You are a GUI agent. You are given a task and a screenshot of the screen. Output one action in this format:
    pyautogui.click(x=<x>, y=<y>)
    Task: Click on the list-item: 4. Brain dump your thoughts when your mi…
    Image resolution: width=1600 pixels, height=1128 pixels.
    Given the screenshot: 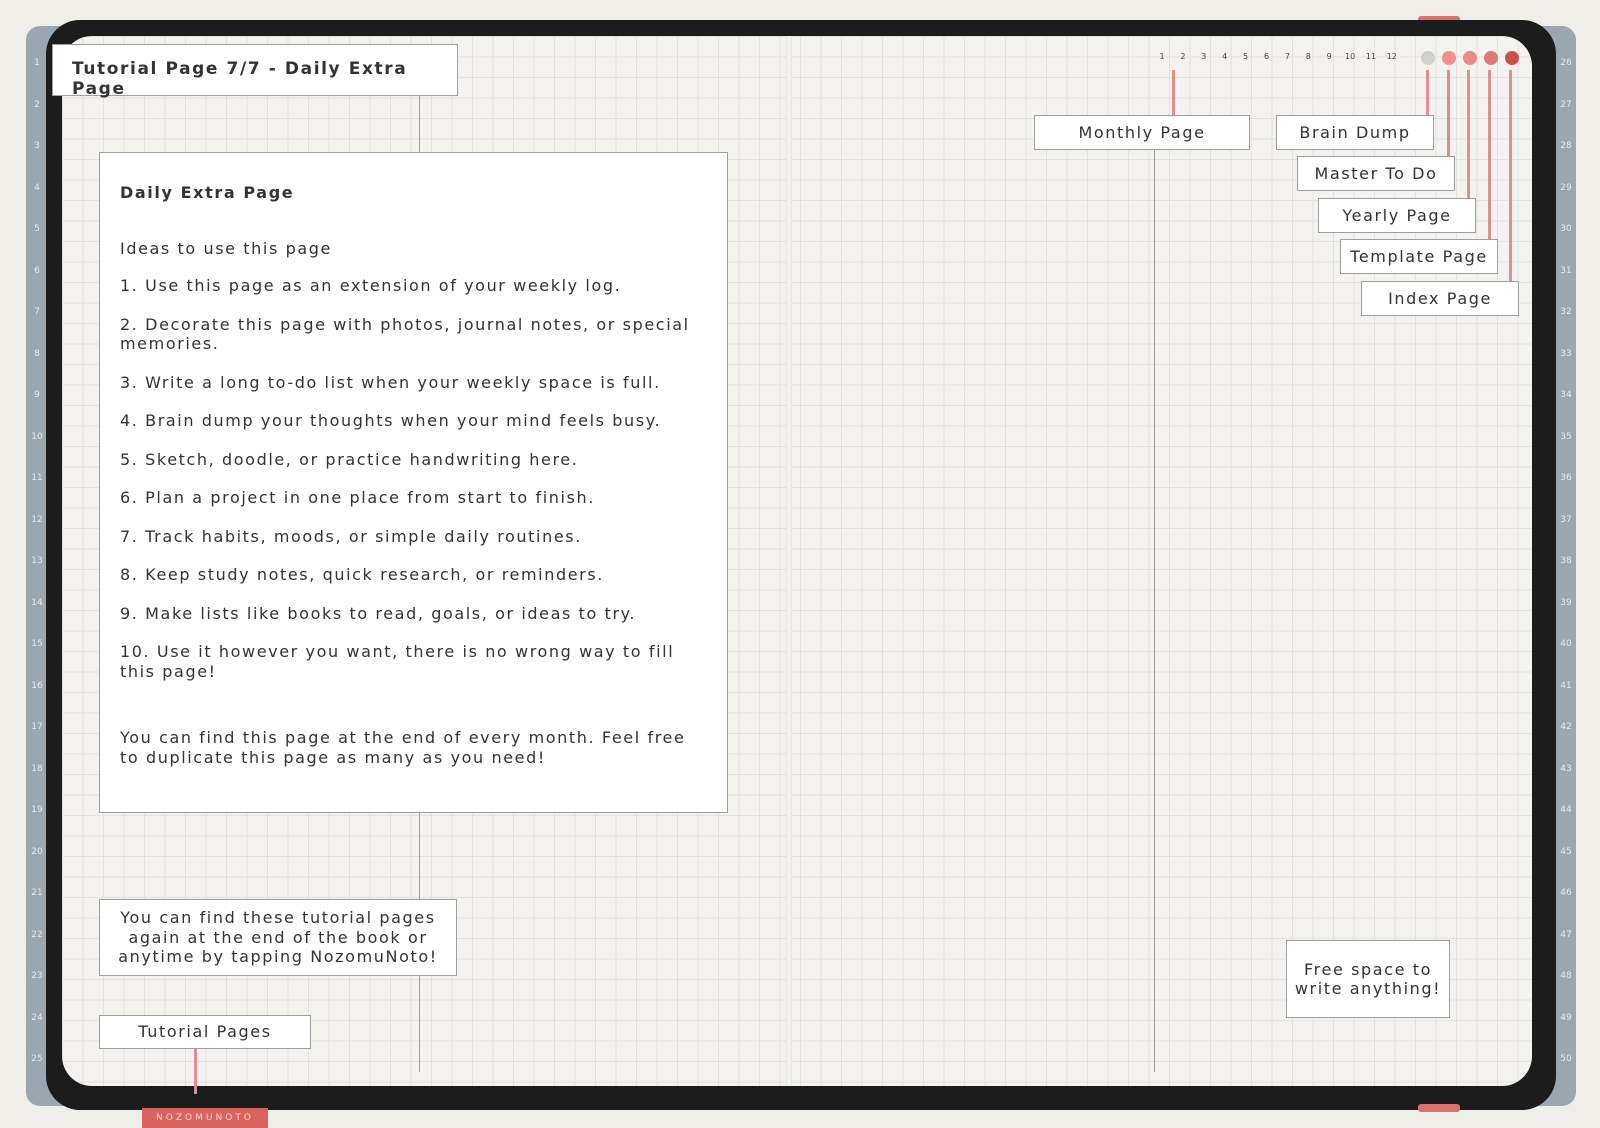 What is the action you would take?
    pyautogui.click(x=391, y=420)
    